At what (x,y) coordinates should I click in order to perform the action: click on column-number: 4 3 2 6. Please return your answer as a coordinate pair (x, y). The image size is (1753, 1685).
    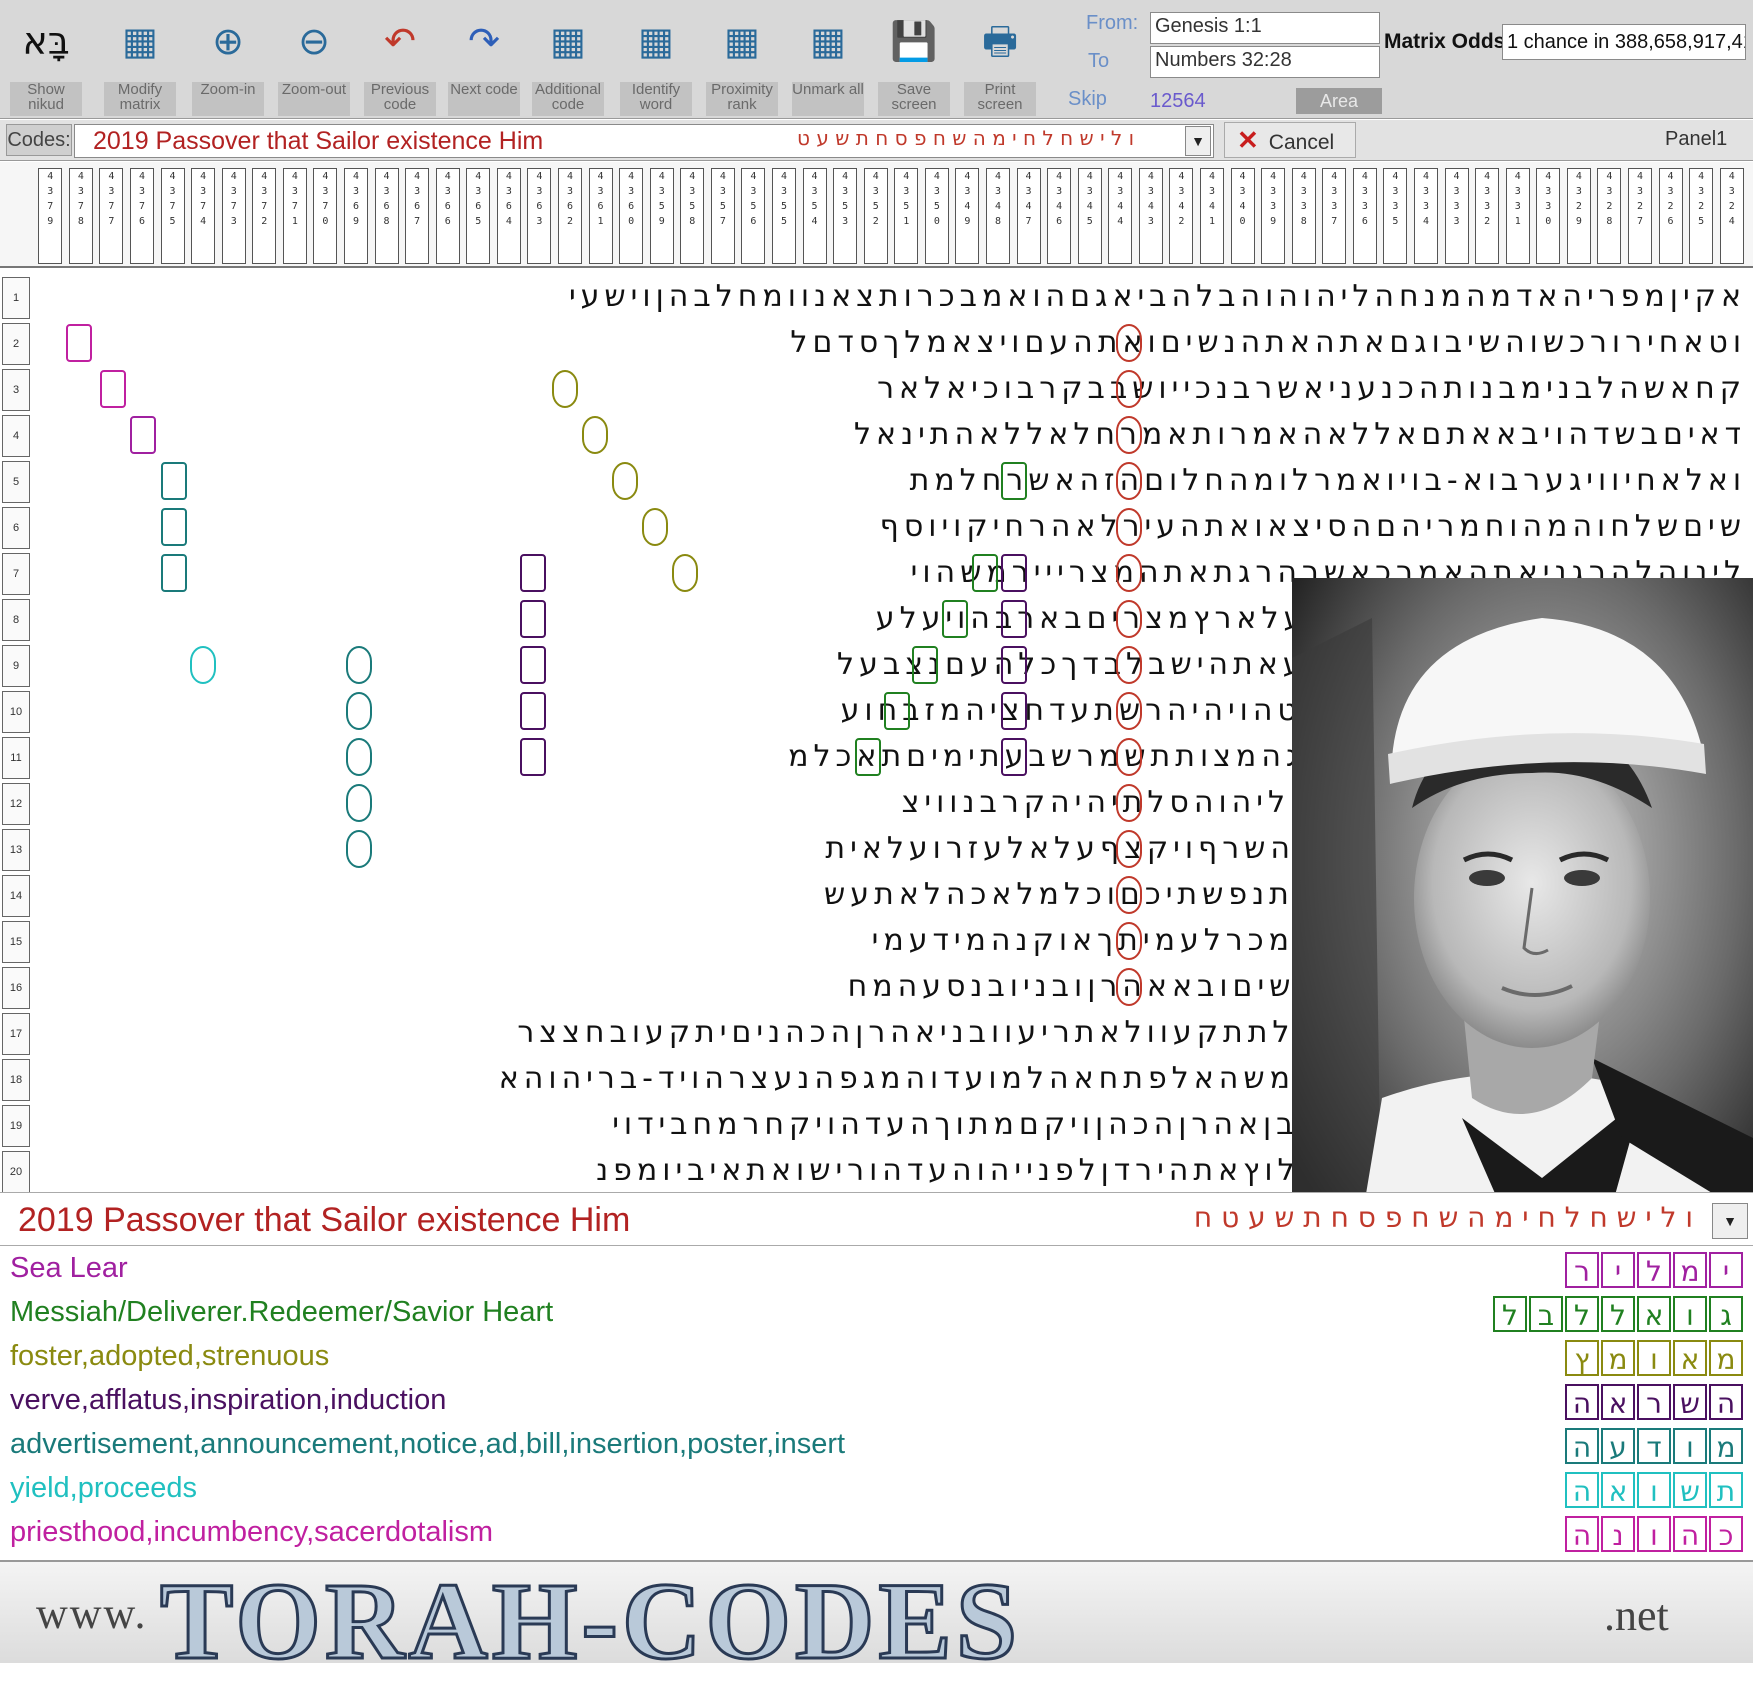
    Looking at the image, I should click on (1670, 216).